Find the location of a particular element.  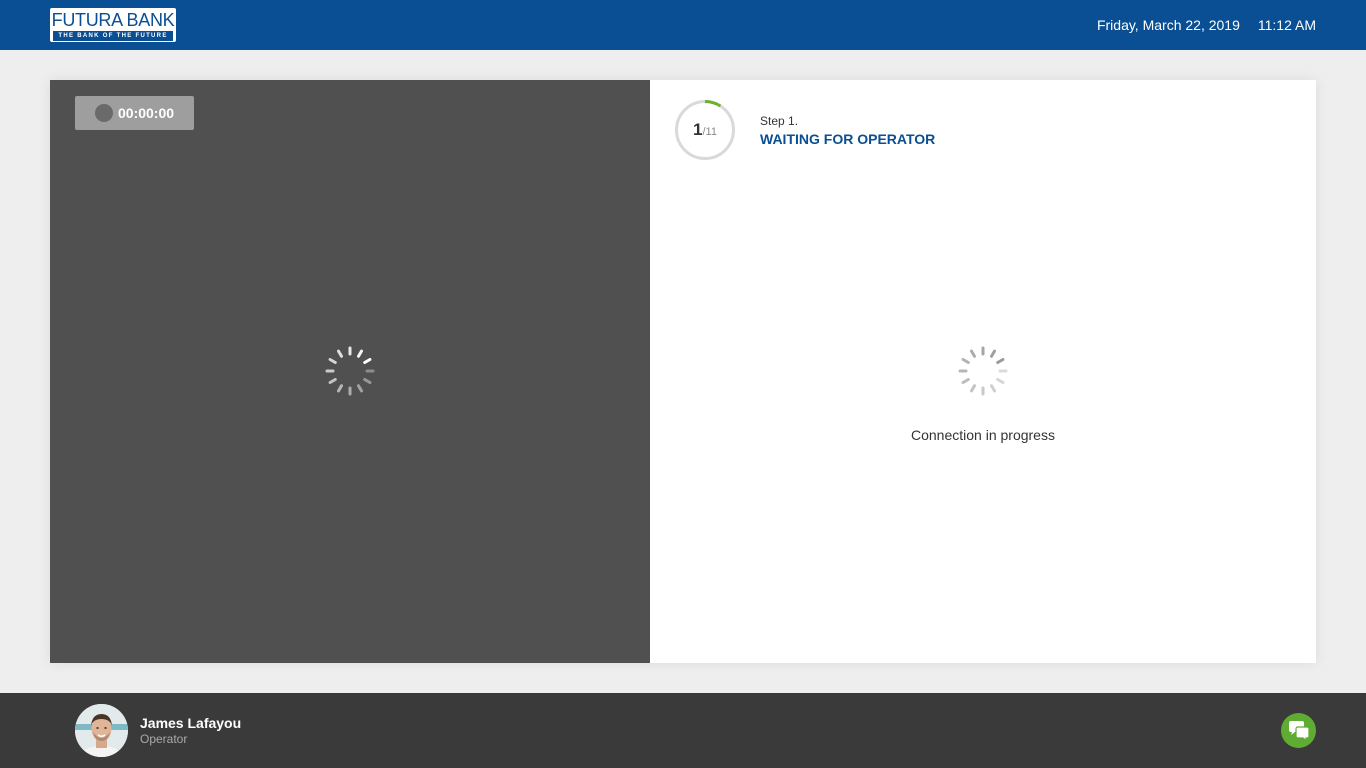

step-progress-ring: 1 /11 is located at coordinates (705, 130).